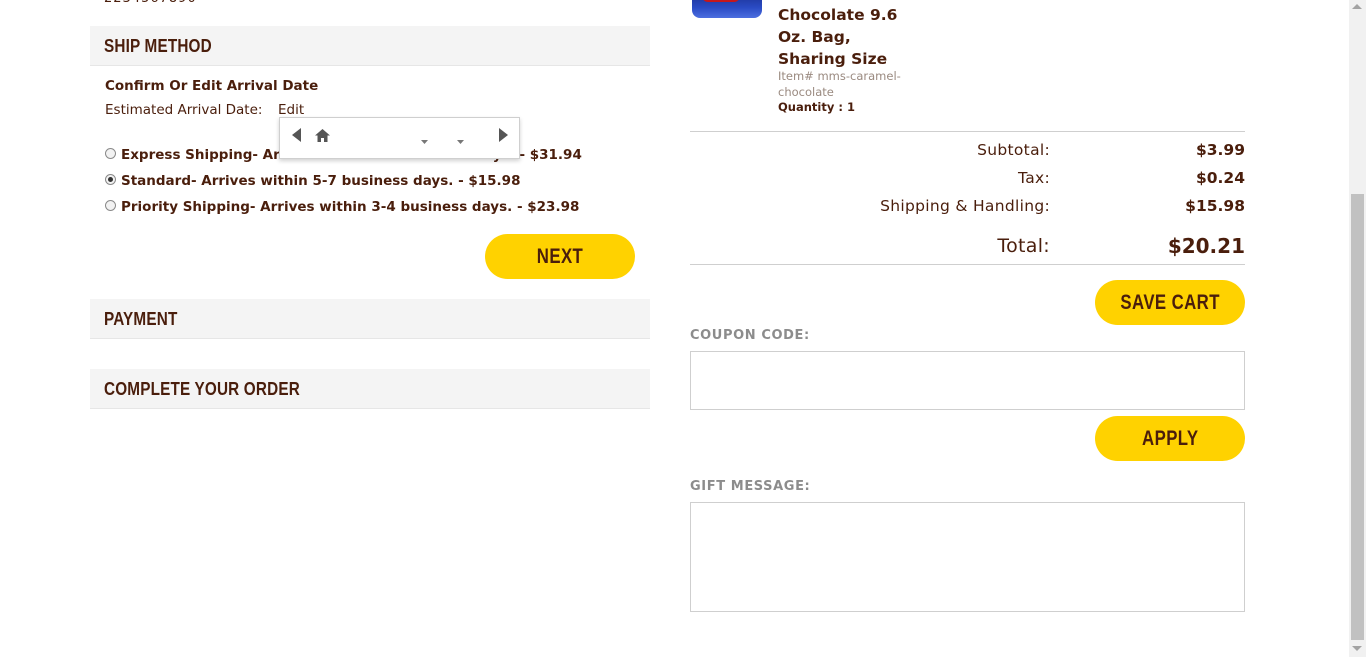  I want to click on payment-header: PAYMENT, so click(370, 319).